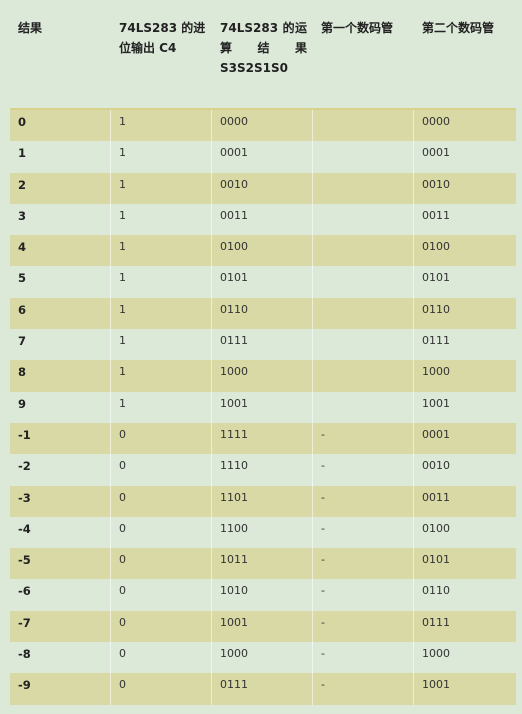 The image size is (522, 714). I want to click on result-cell: 3, so click(60, 219).